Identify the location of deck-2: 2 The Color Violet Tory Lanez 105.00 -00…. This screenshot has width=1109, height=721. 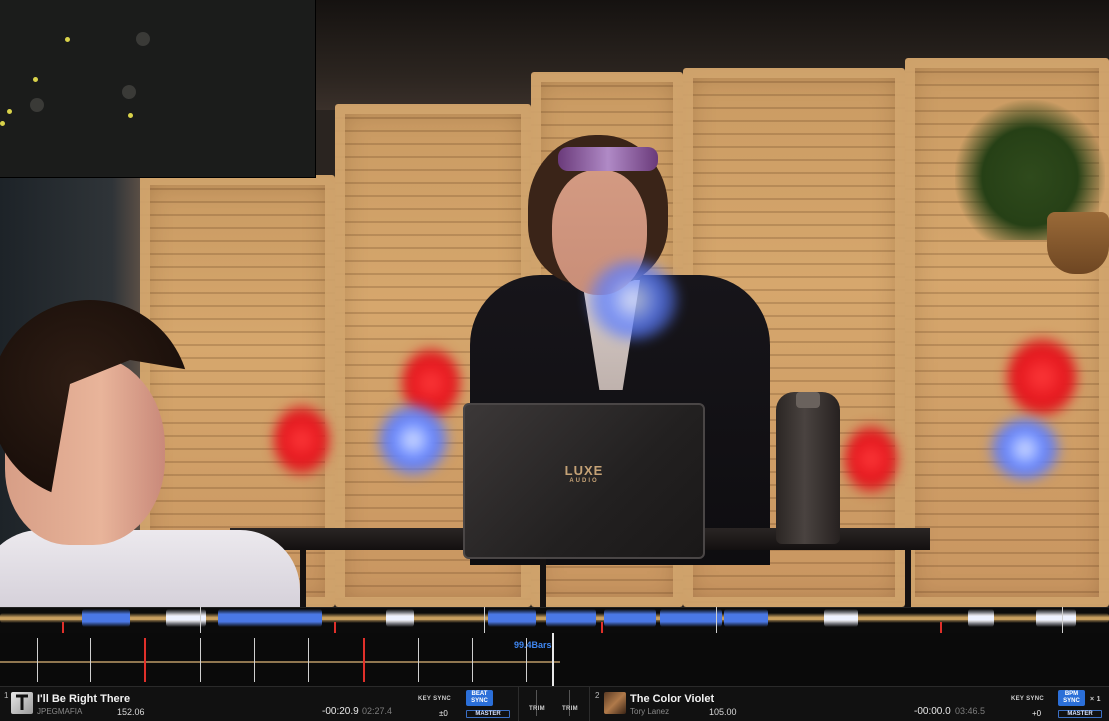
(849, 704).